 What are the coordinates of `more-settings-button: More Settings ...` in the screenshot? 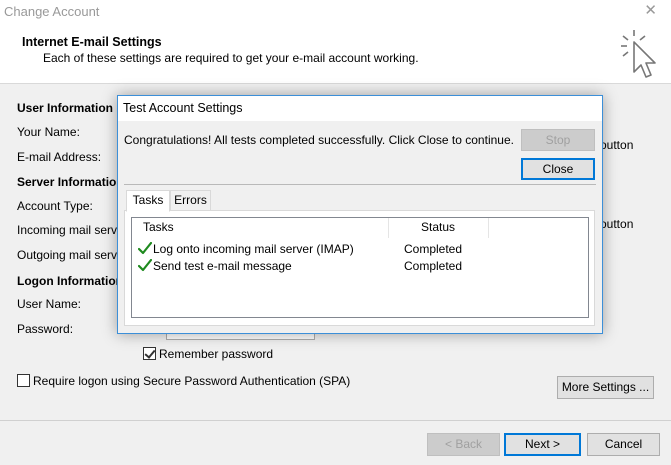 It's located at (605, 387).